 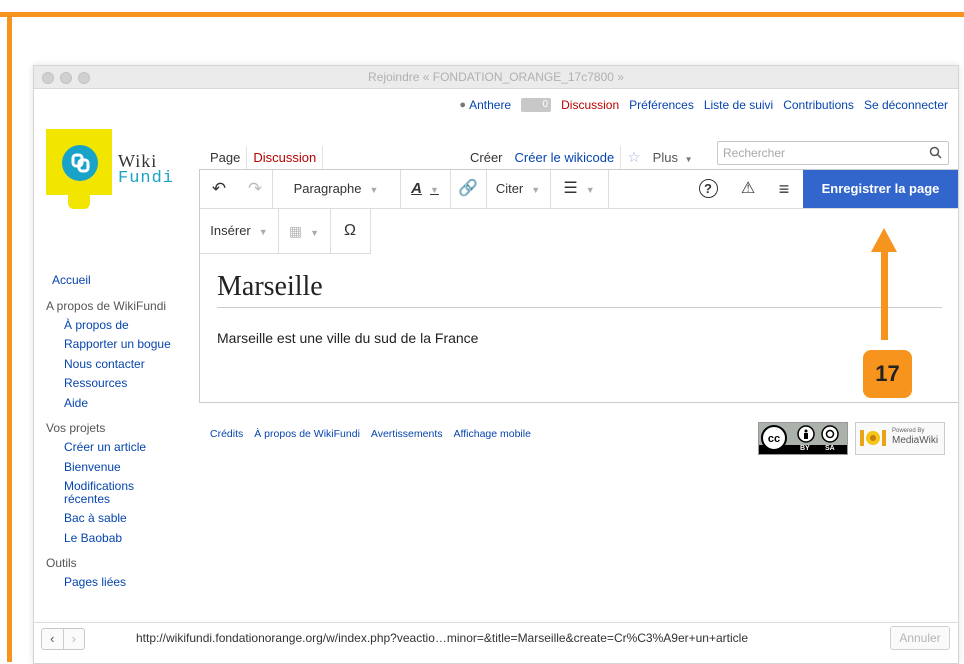 I want to click on history-navigation: ‹ ›, so click(x=63, y=639).